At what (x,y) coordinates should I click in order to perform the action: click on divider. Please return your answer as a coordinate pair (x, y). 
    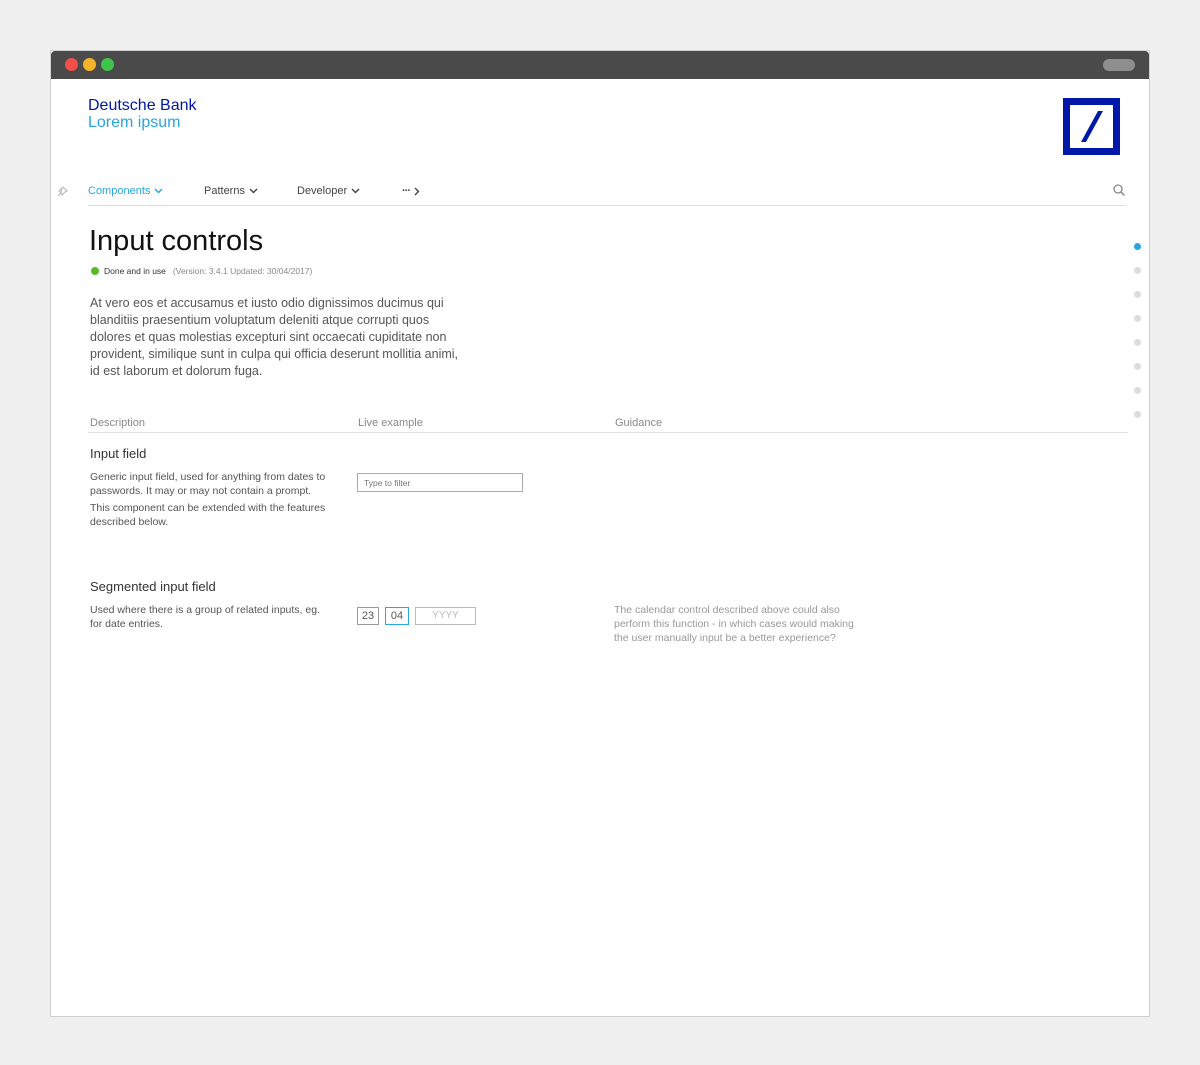
    Looking at the image, I should click on (608, 432).